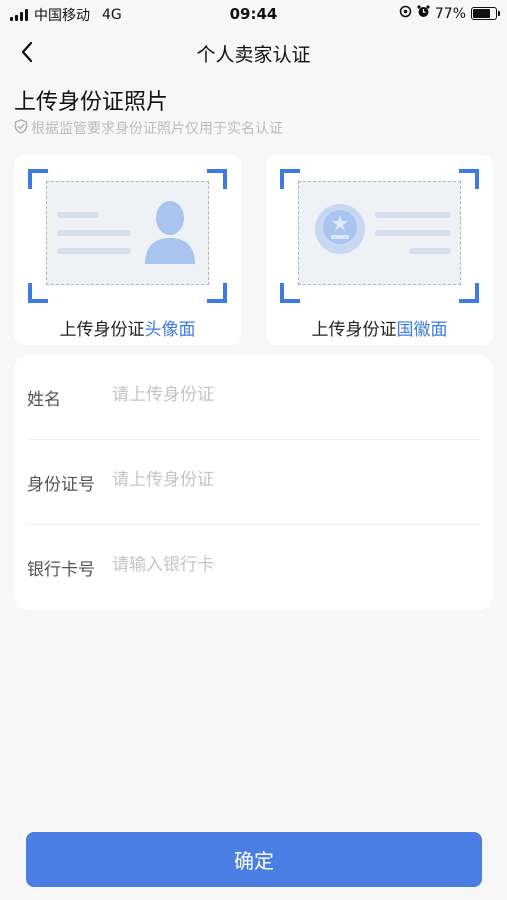 The image size is (507, 900). What do you see at coordinates (354, 330) in the screenshot?
I see `id-back-caption-prefix: 上传身份证` at bounding box center [354, 330].